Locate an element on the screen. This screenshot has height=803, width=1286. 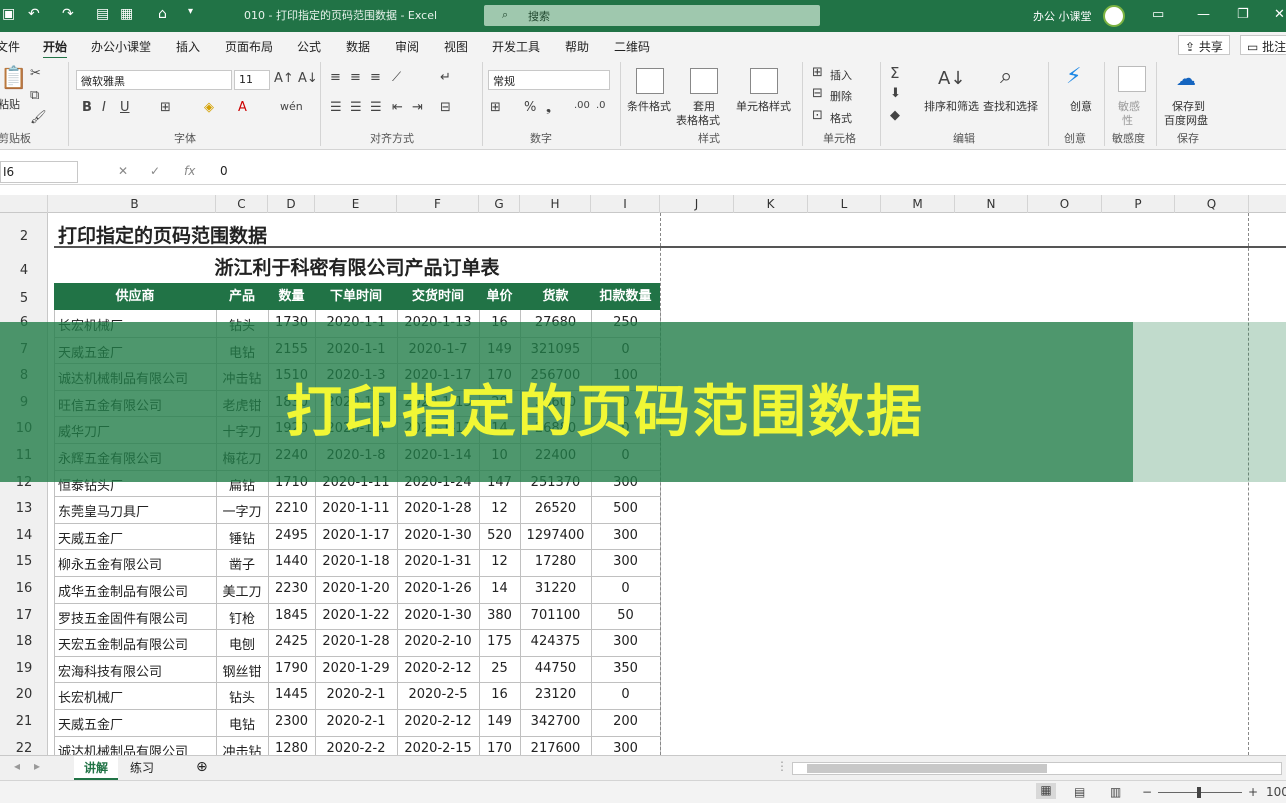
cancel-icon: ✕ is located at coordinates (123, 171).